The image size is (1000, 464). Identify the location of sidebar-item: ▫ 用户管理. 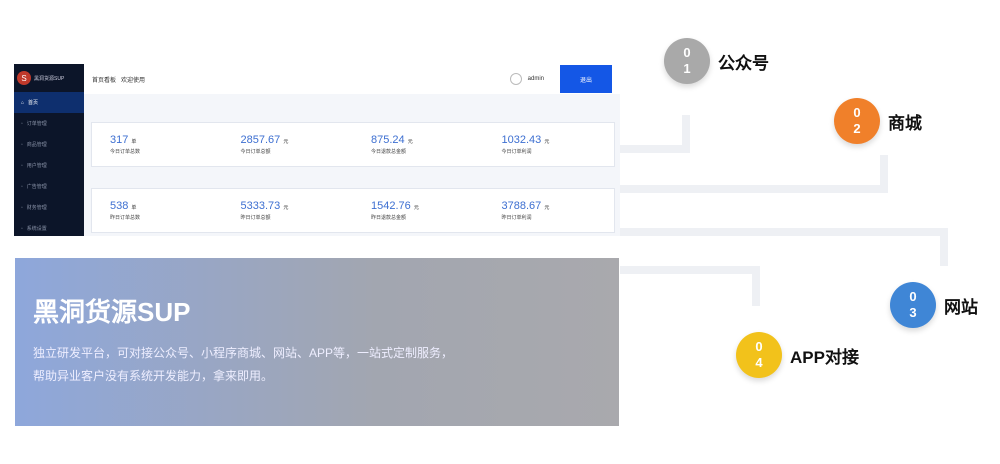
(49, 165).